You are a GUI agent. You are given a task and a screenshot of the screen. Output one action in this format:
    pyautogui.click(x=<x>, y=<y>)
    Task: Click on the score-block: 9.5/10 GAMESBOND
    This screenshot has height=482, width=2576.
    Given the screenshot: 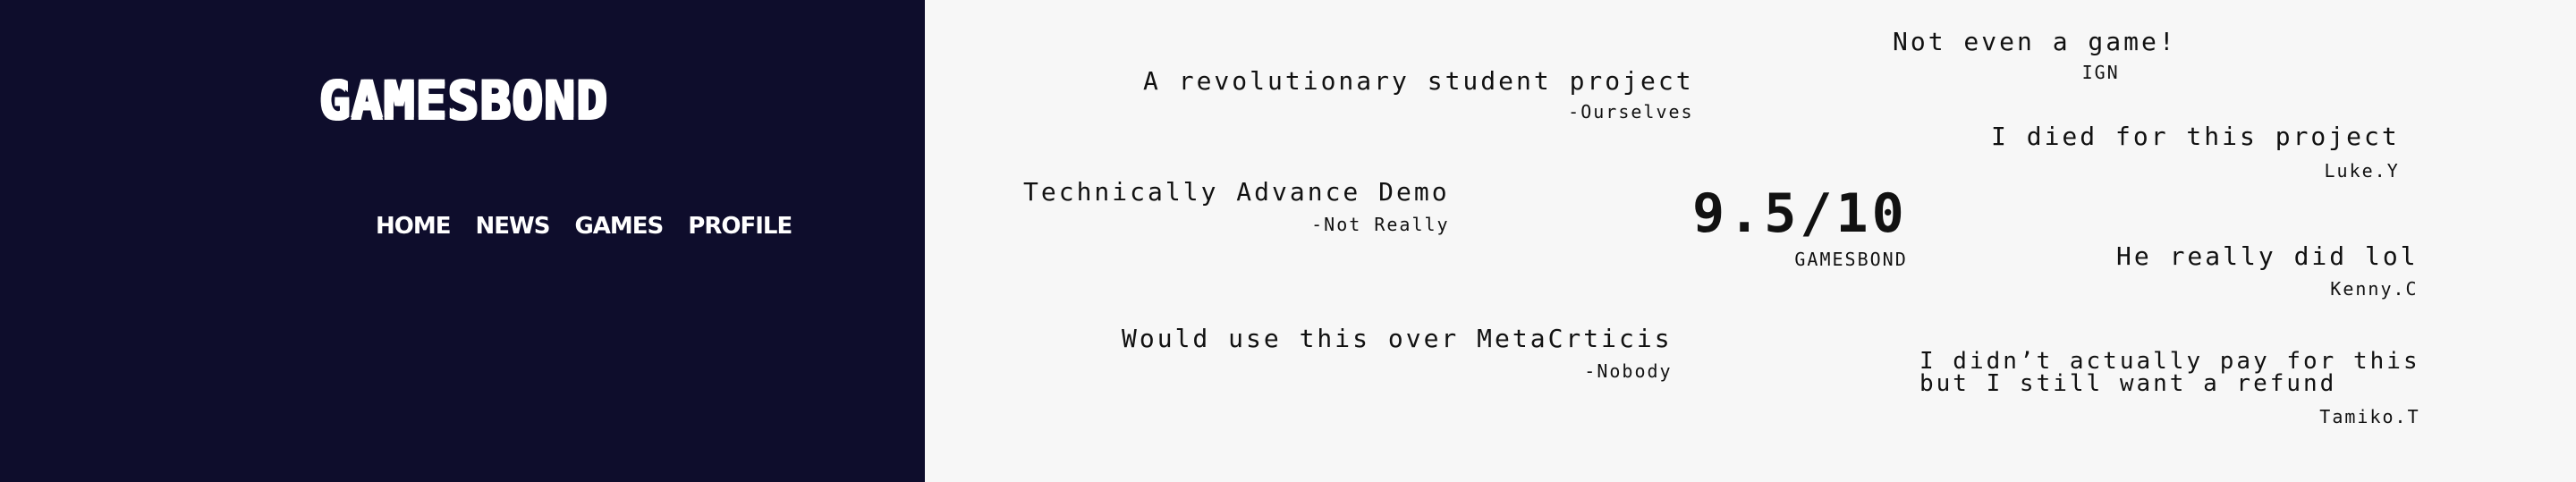 What is the action you would take?
    pyautogui.click(x=1800, y=226)
    